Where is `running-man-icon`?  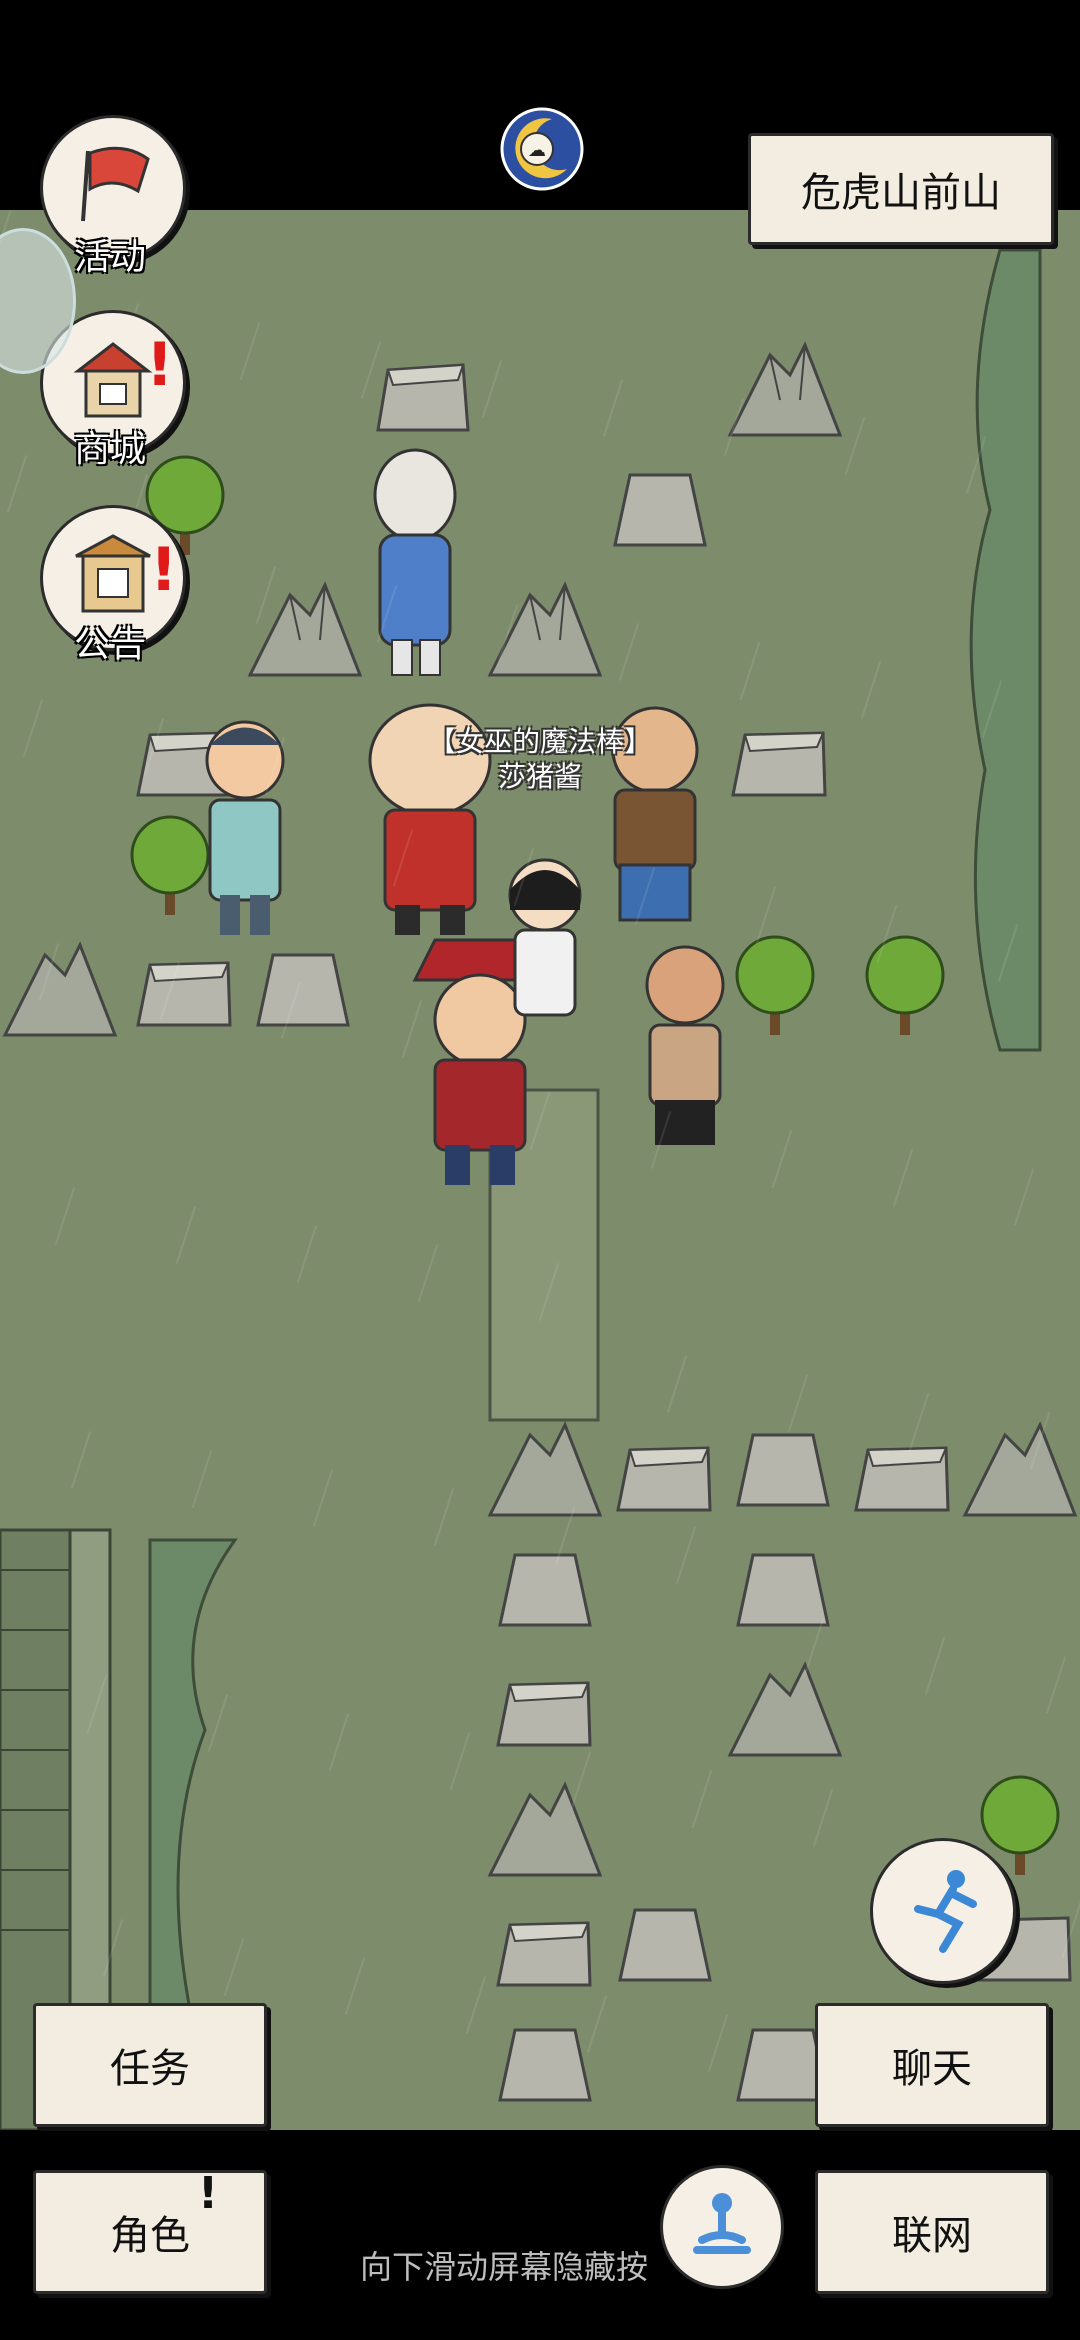
running-man-icon is located at coordinates (943, 1911).